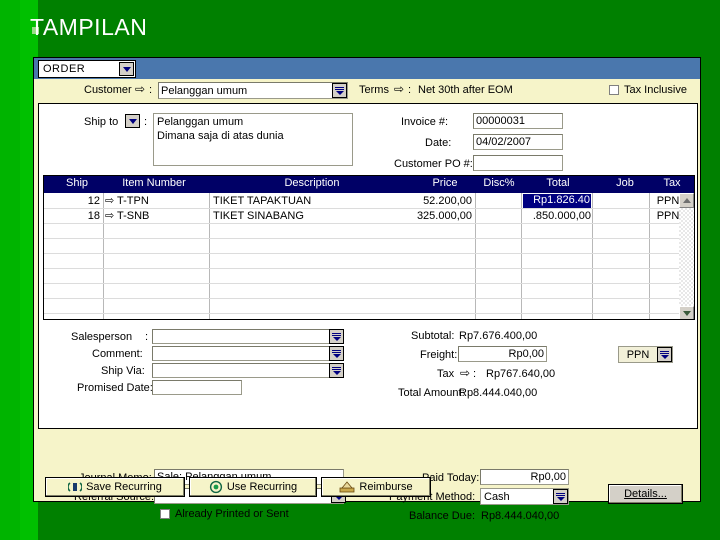 This screenshot has width=720, height=540. I want to click on terms-colon: :, so click(410, 90).